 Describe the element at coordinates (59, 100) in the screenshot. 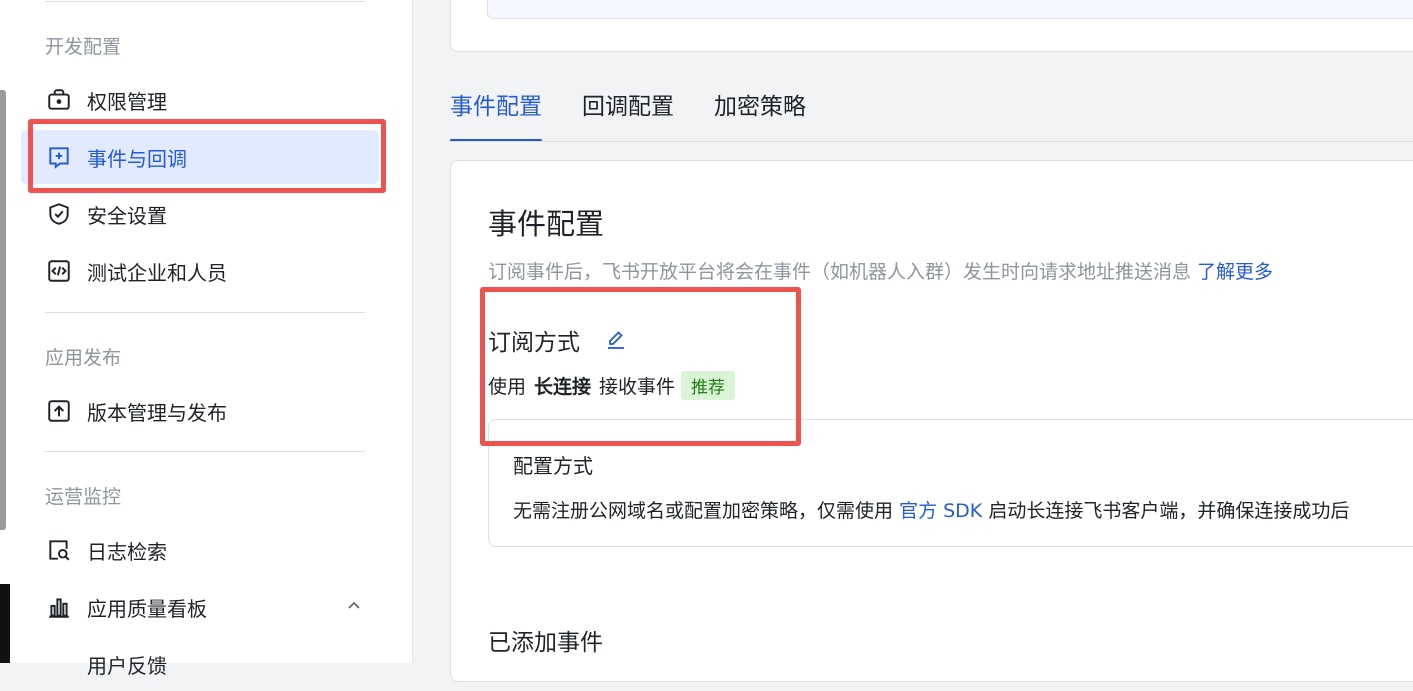

I see `briefcase-icon` at that location.